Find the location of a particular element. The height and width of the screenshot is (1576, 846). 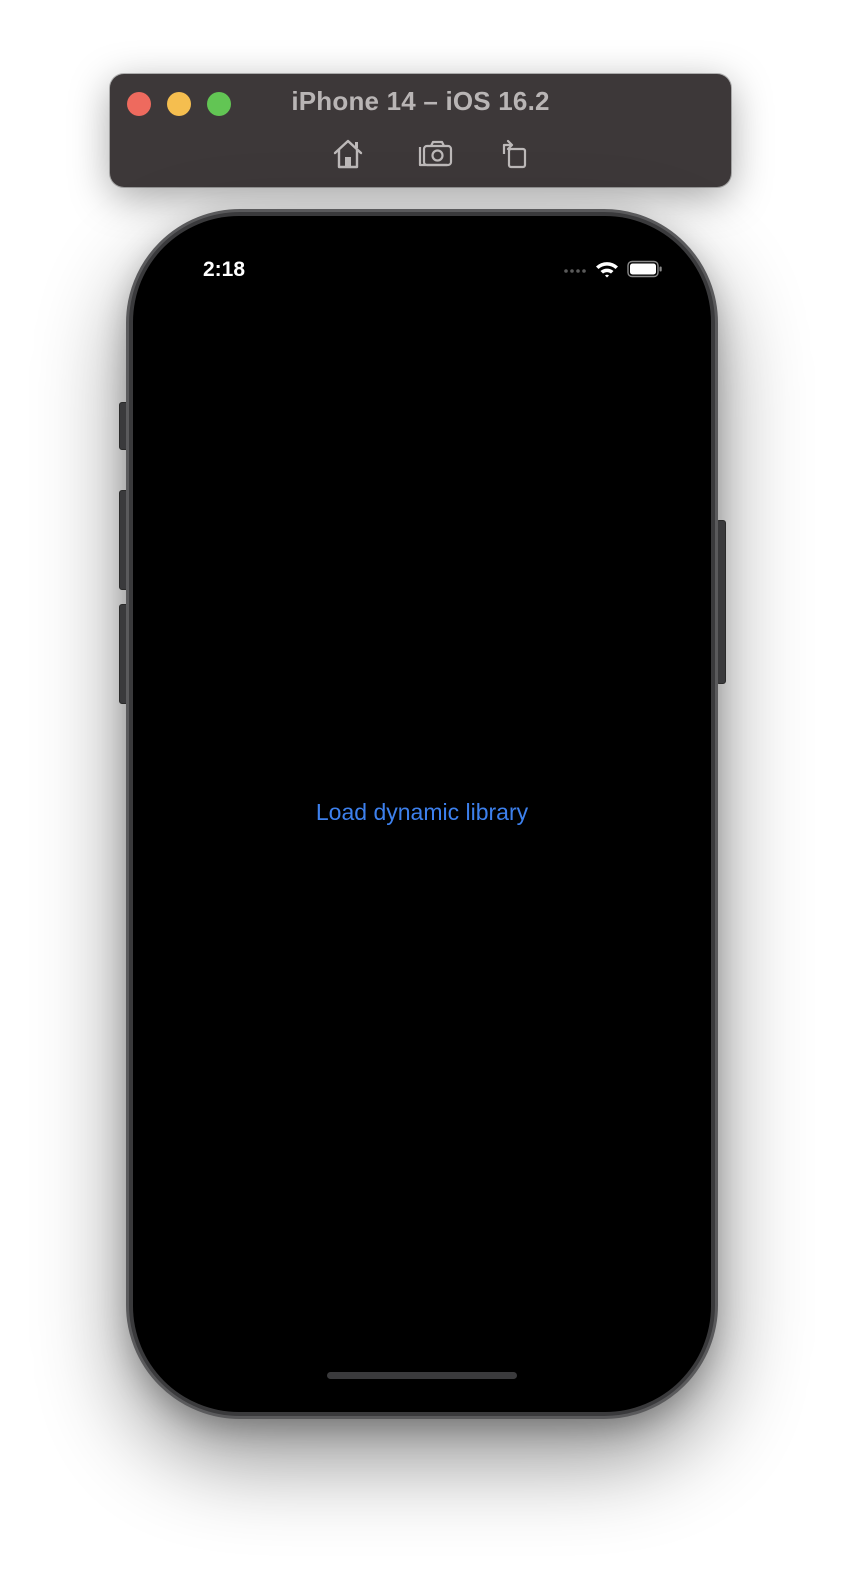

battery-icon is located at coordinates (644, 269).